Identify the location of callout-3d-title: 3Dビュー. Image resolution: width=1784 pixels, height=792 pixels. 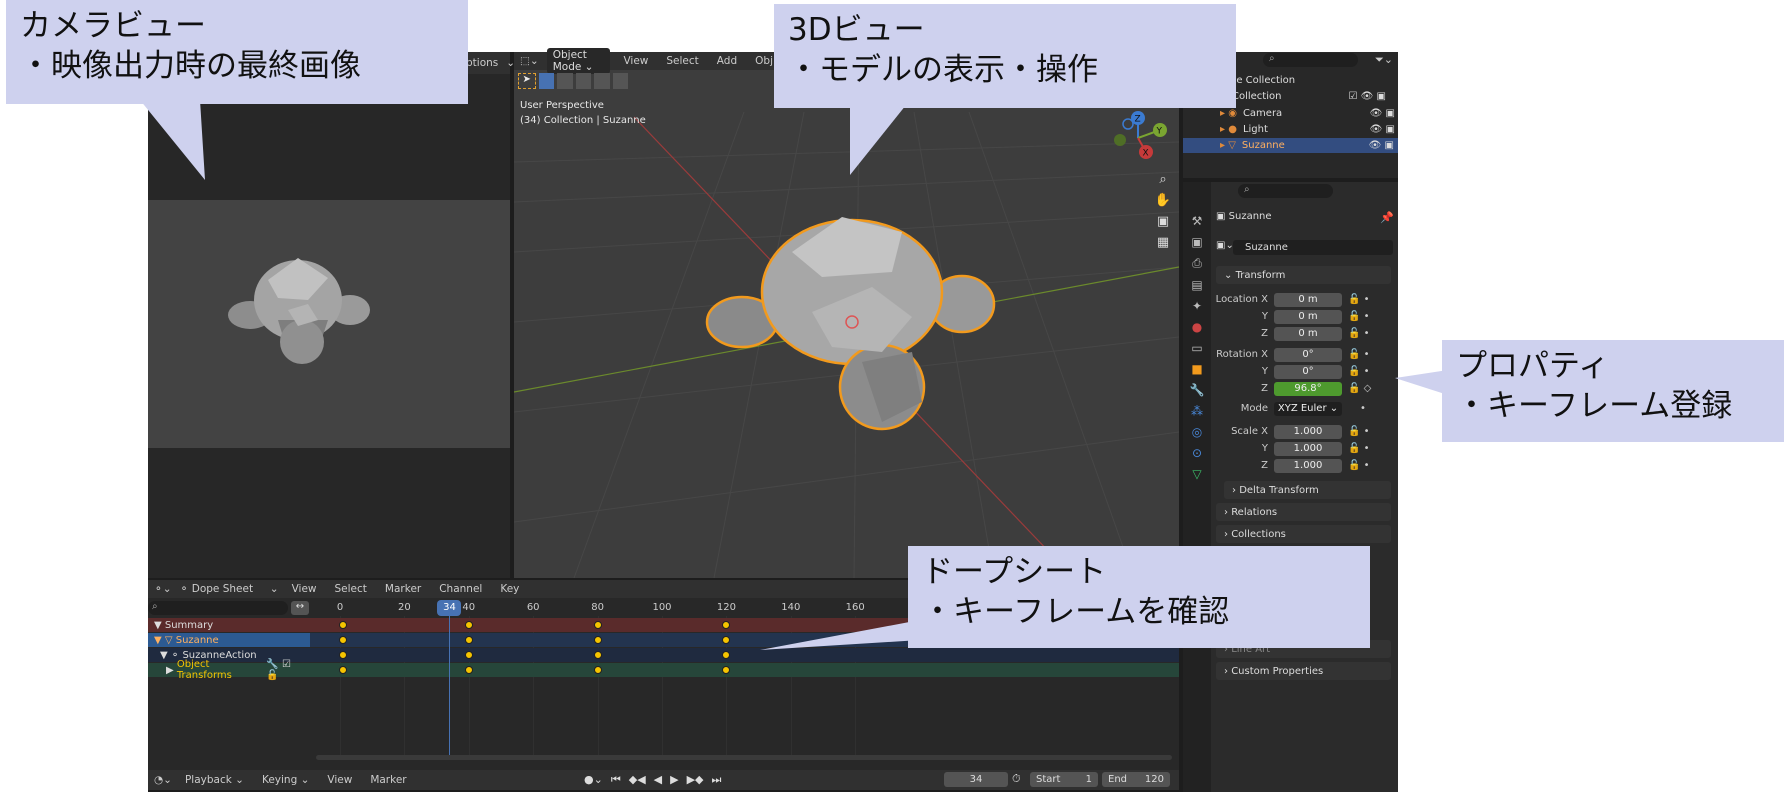
(856, 30).